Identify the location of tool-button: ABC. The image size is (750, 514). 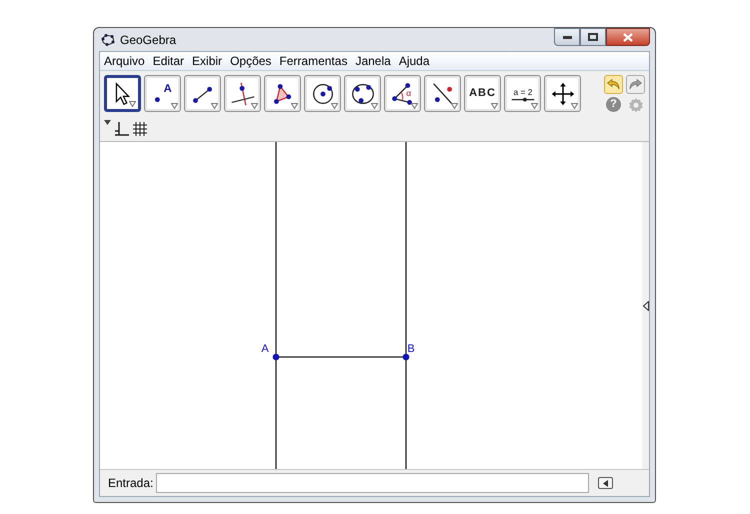
(482, 93).